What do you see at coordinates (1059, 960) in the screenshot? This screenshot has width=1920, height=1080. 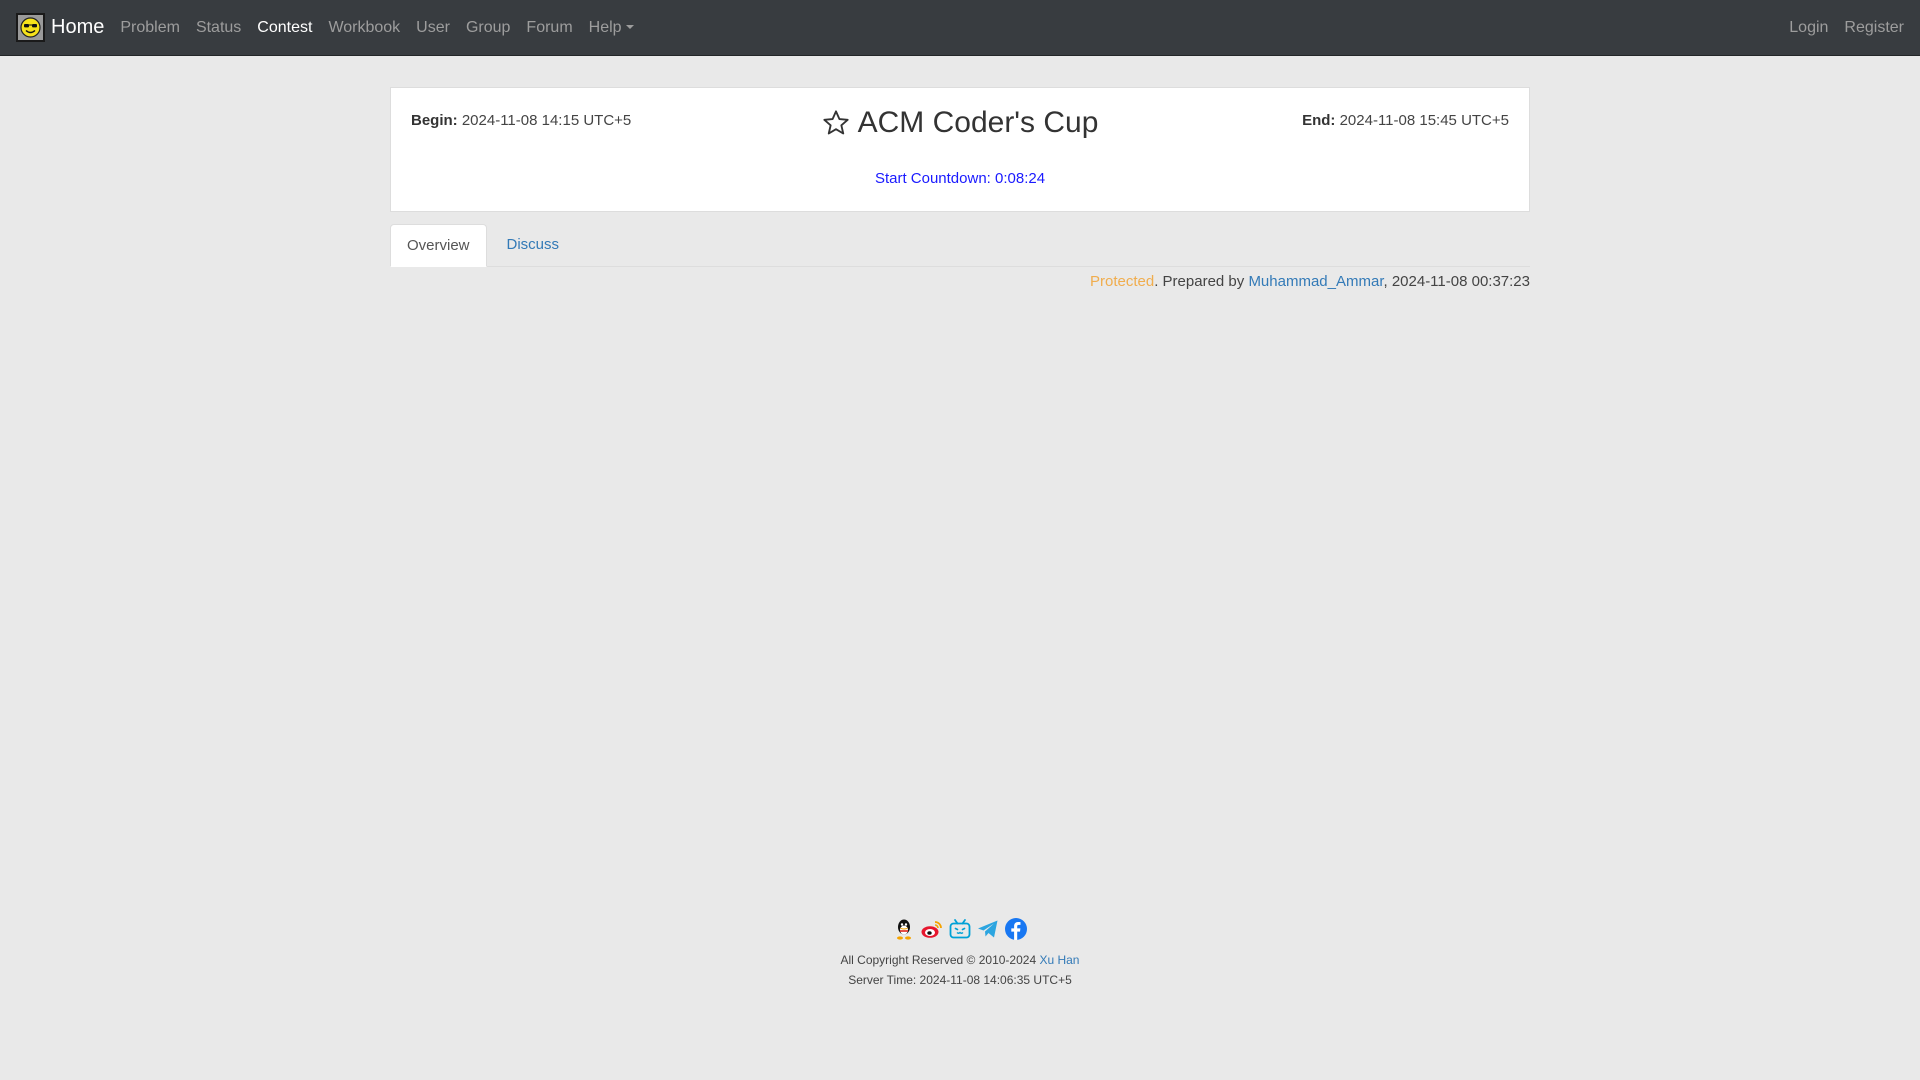 I see `copyright-author-link: Xu Han` at bounding box center [1059, 960].